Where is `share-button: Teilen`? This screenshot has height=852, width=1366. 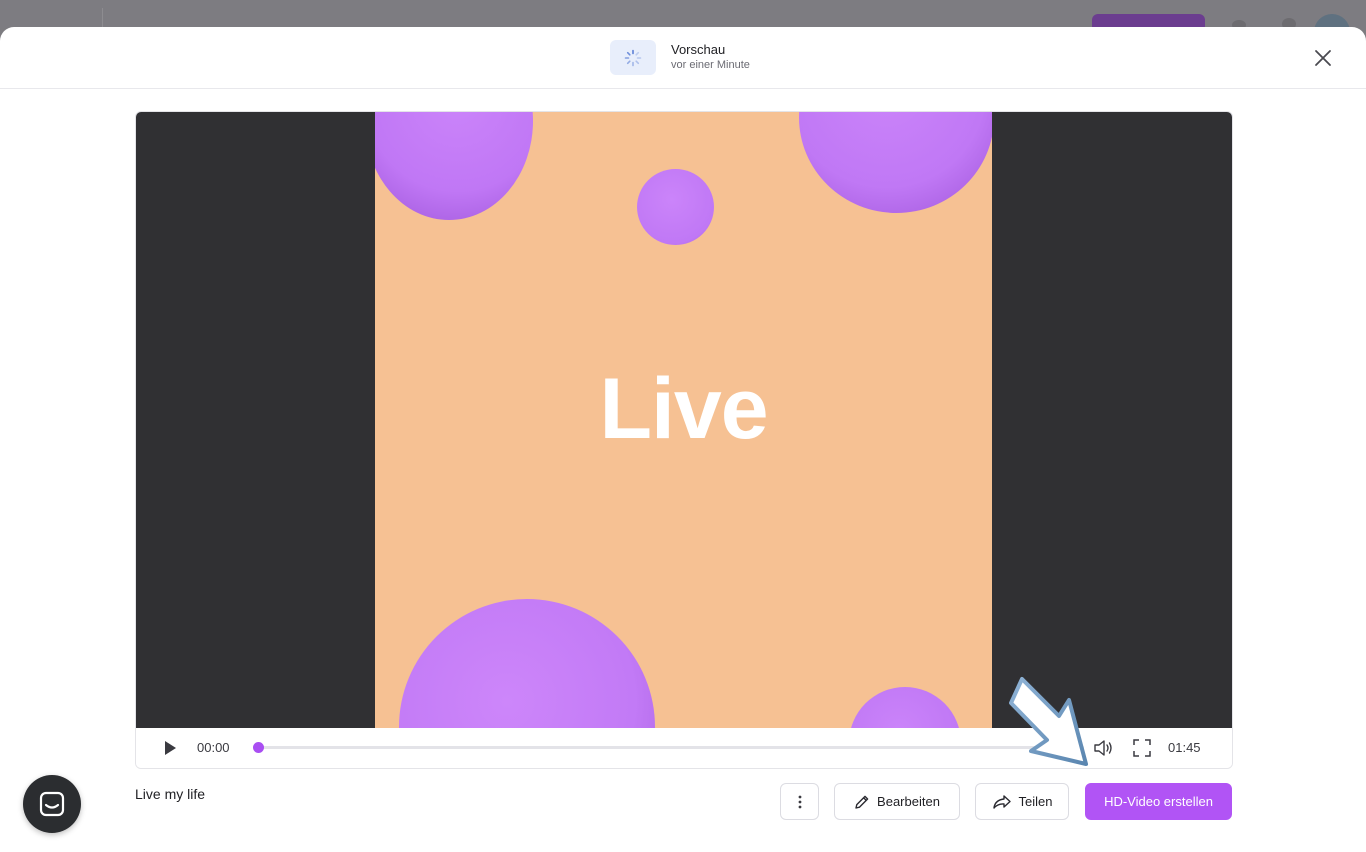
share-button: Teilen is located at coordinates (1022, 801).